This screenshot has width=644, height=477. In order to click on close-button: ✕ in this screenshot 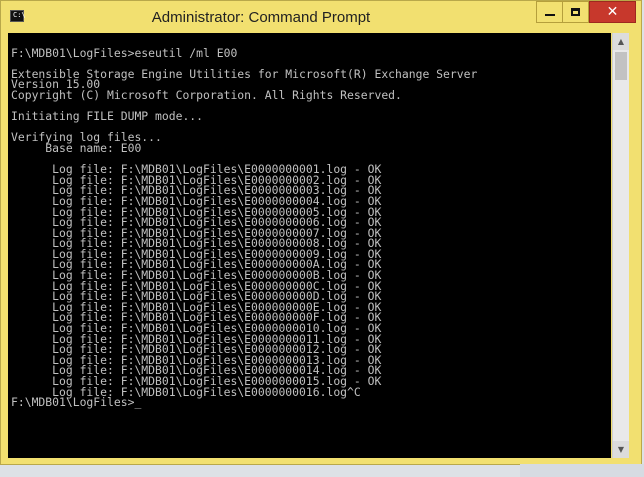, I will do `click(612, 12)`.